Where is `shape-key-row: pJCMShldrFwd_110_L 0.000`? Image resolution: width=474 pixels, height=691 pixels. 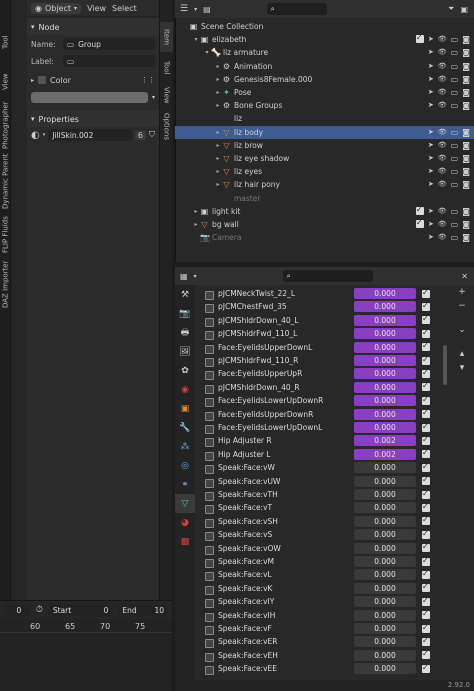
shape-key-row: pJCMShldrFwd_110_L 0.000 is located at coordinates (322, 334).